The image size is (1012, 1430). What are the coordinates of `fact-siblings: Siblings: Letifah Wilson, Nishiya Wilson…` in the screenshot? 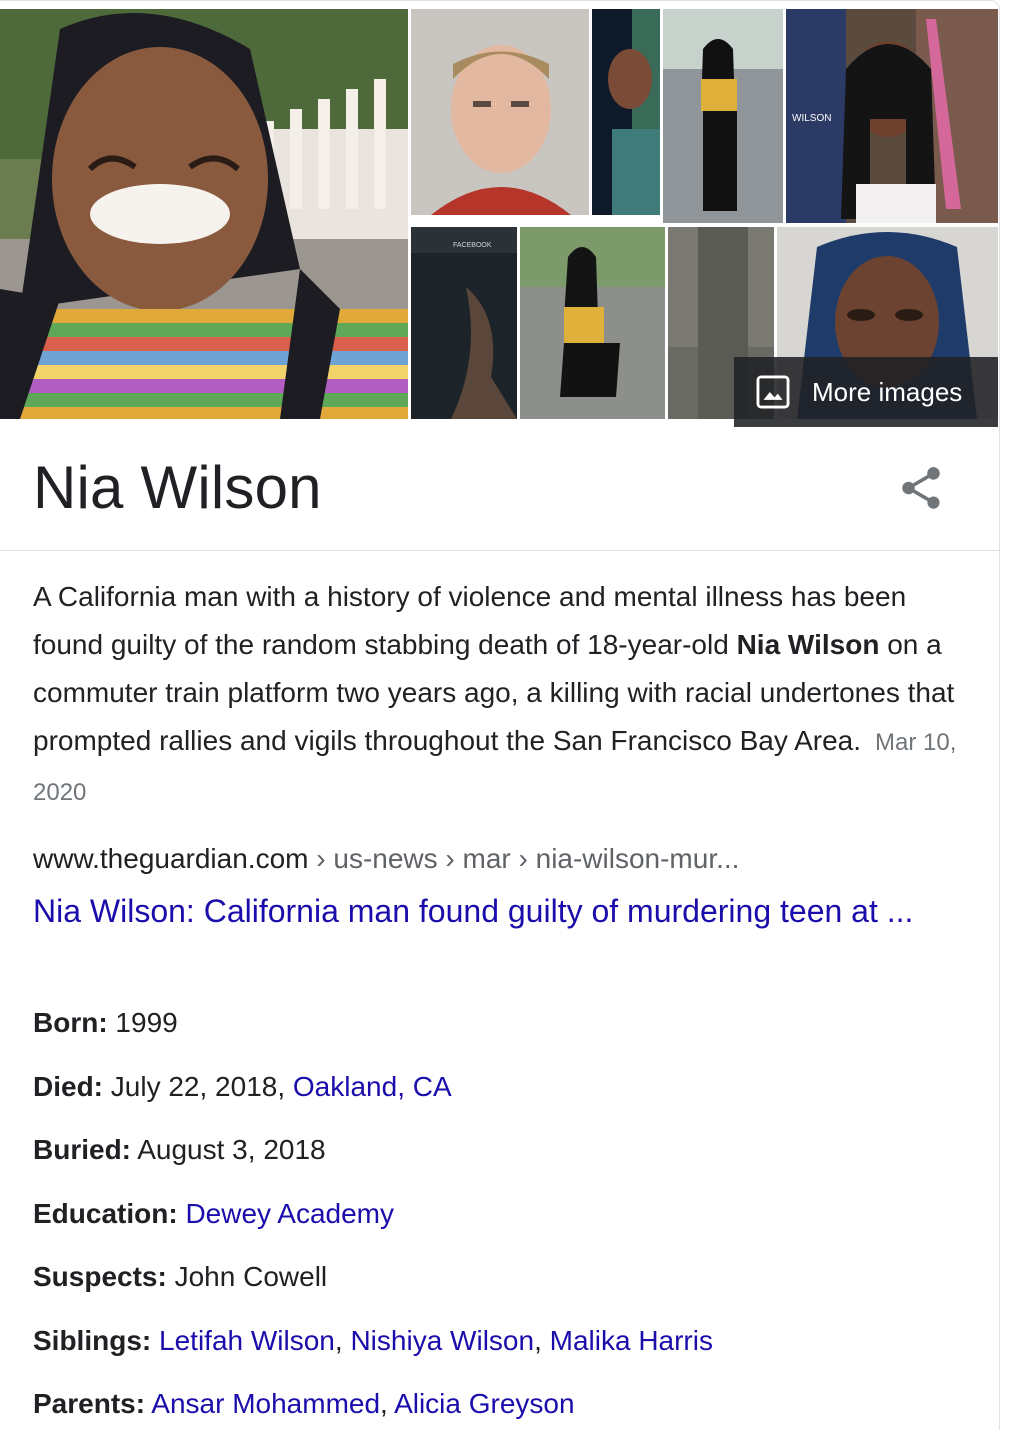 It's located at (513, 1351).